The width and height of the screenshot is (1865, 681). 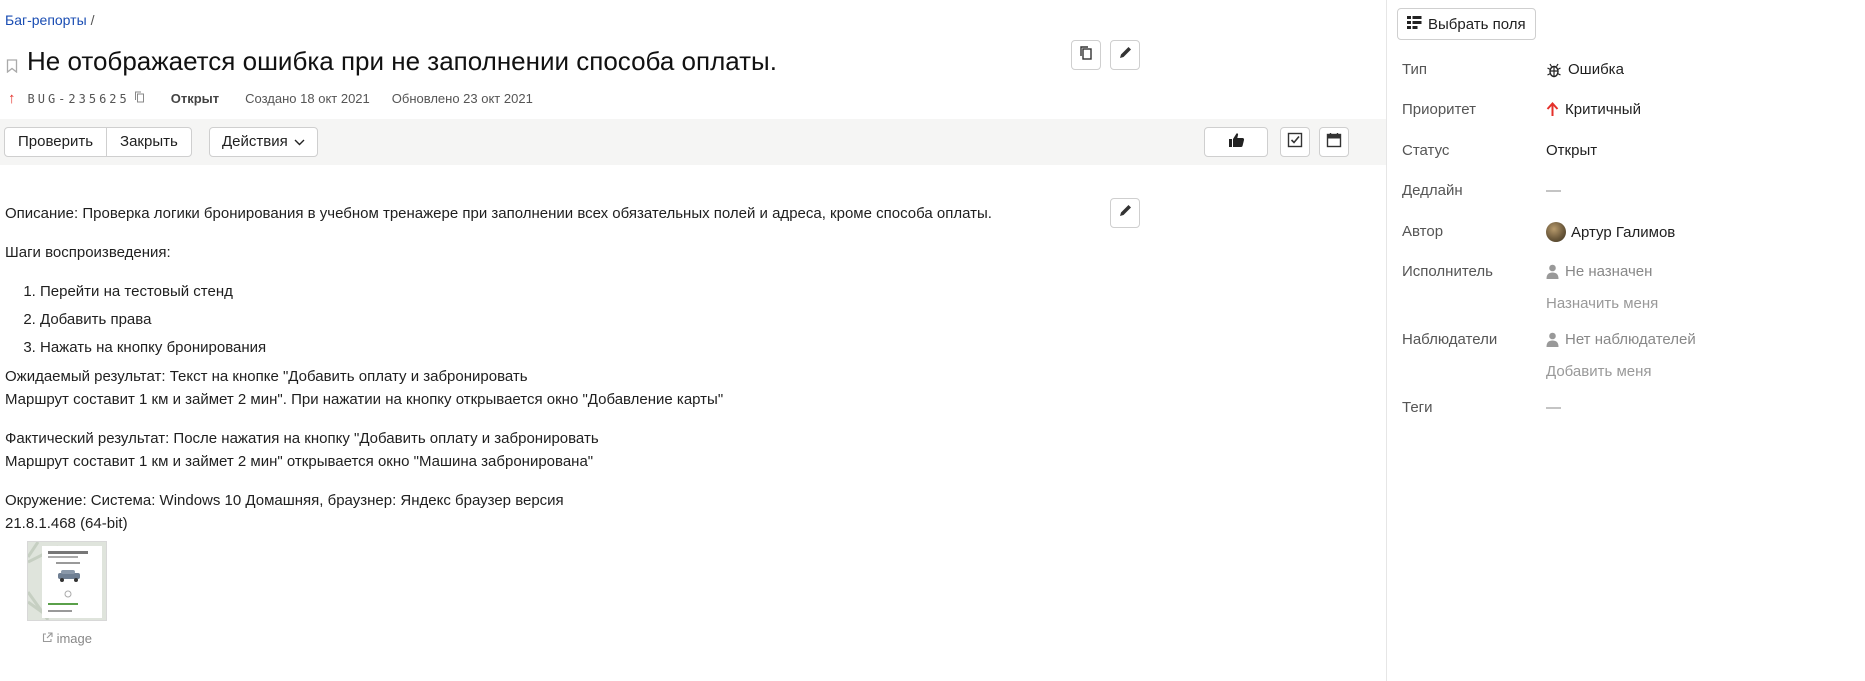 What do you see at coordinates (1603, 109) in the screenshot?
I see `priority-text: Критичный` at bounding box center [1603, 109].